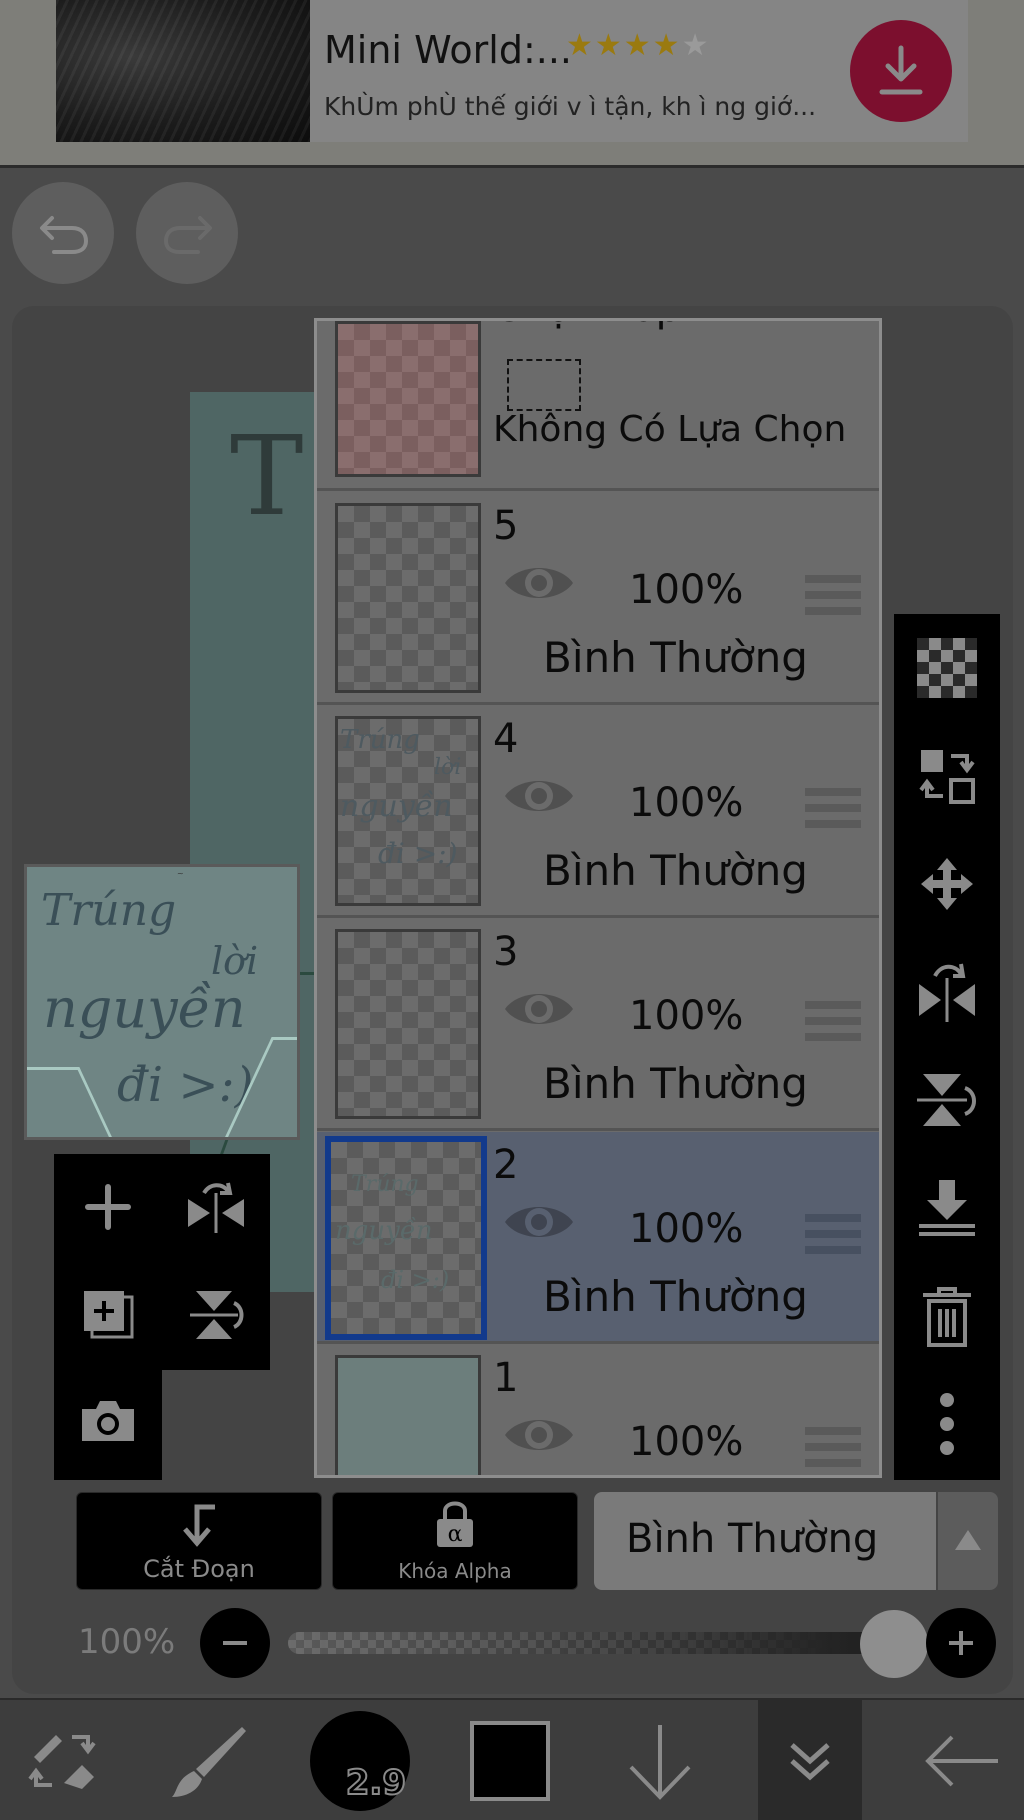  I want to click on back-button, so click(962, 1760).